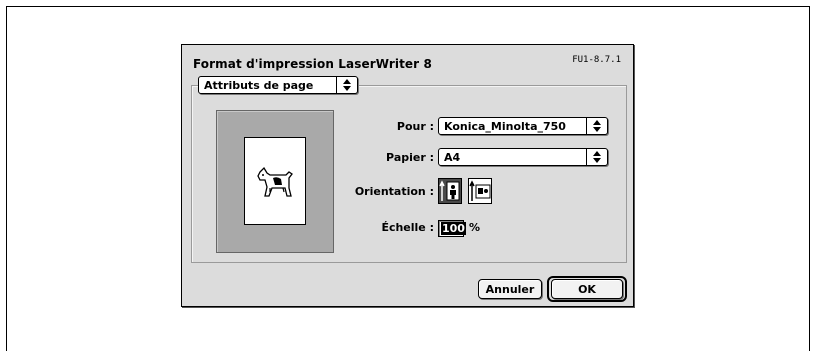  What do you see at coordinates (523, 157) in the screenshot?
I see `paper-popup: A4` at bounding box center [523, 157].